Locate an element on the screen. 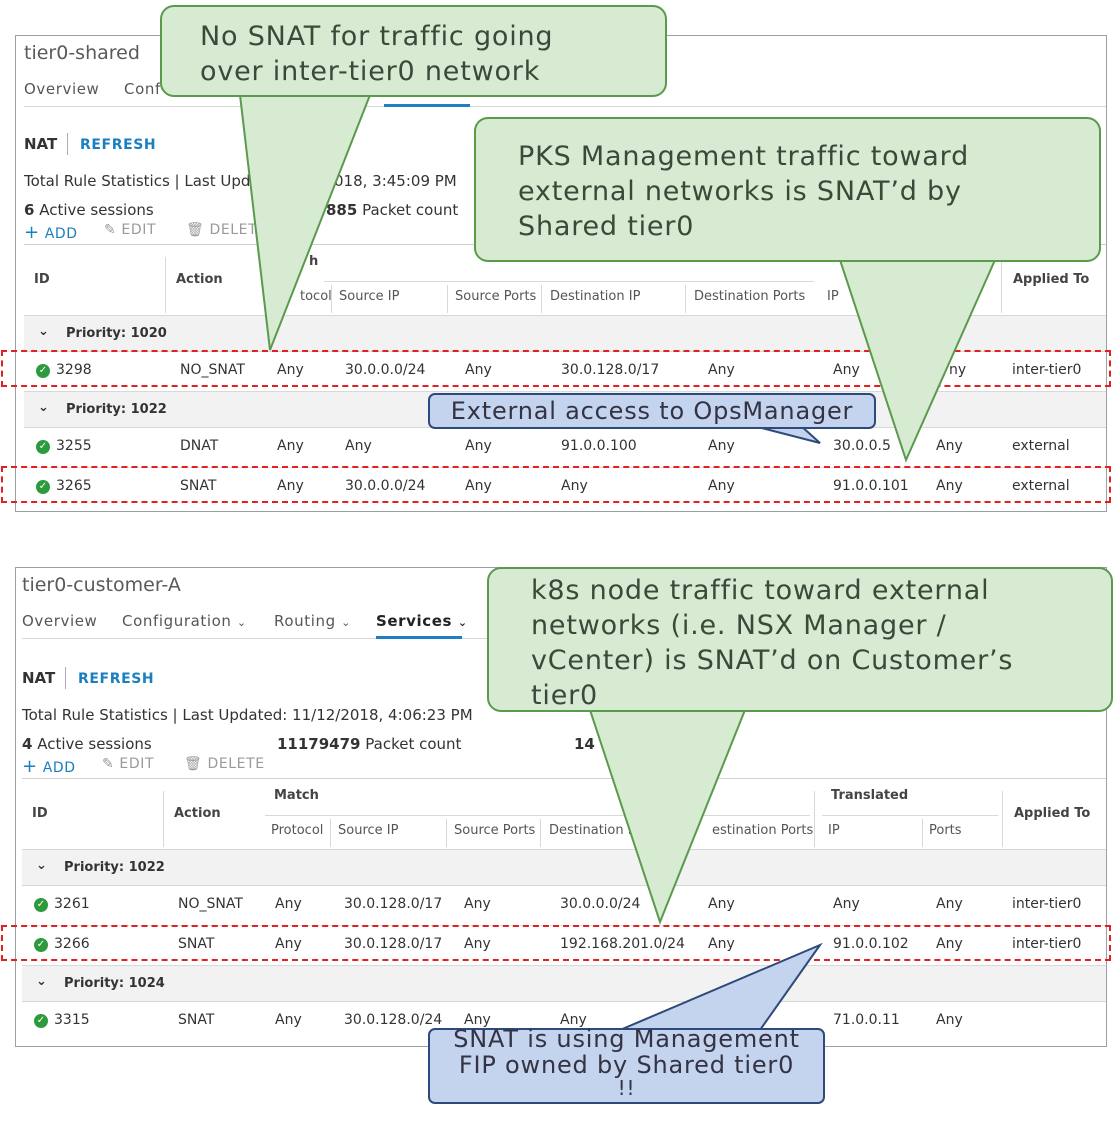  callout-line: networks (i.e. NSX Manager / is located at coordinates (739, 625).